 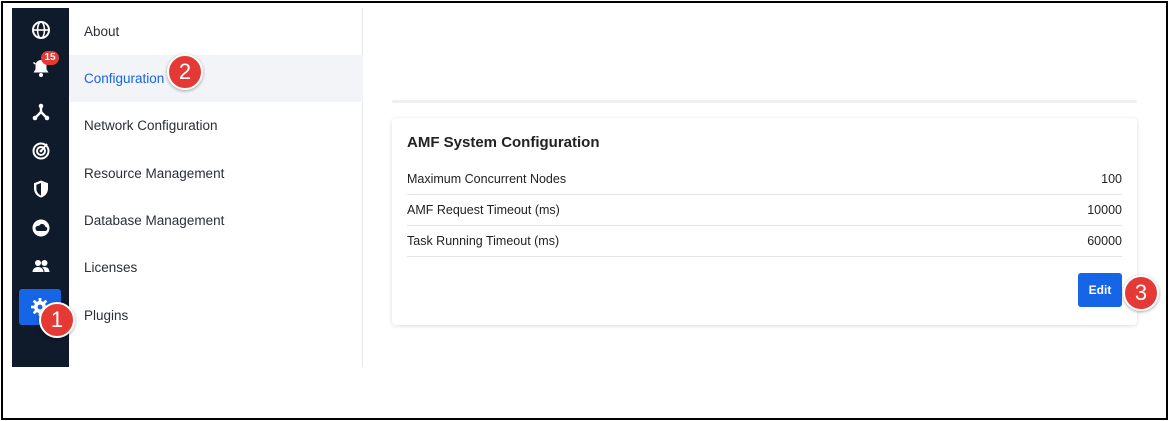 What do you see at coordinates (764, 241) in the screenshot?
I see `config-row: Task Running Timeout (ms) 60000` at bounding box center [764, 241].